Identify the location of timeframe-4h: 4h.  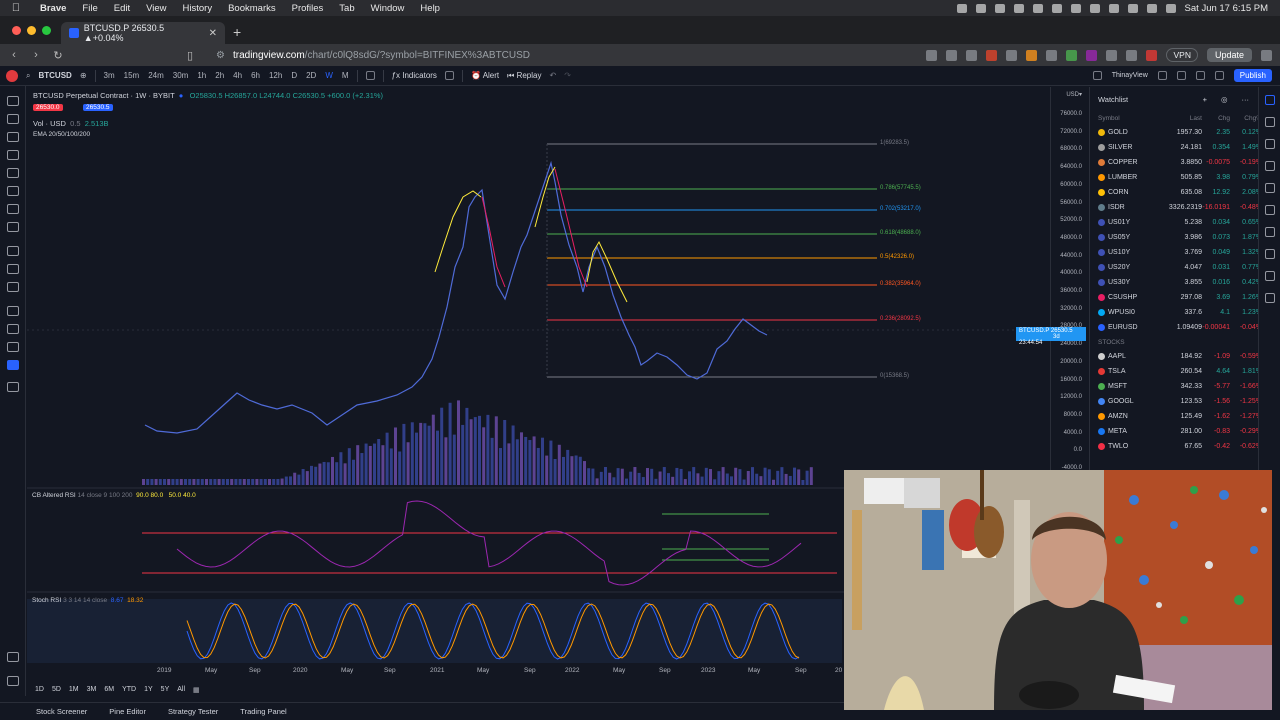
(237, 75).